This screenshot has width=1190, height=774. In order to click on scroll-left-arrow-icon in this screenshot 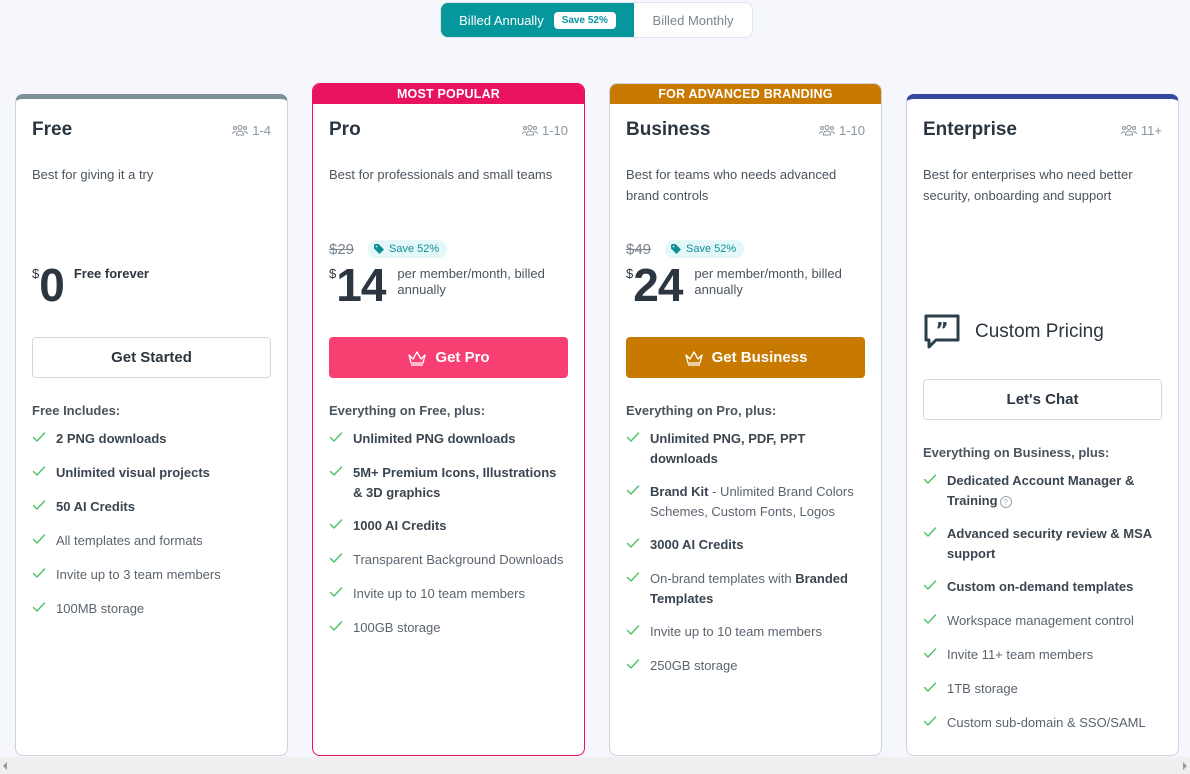, I will do `click(5, 766)`.